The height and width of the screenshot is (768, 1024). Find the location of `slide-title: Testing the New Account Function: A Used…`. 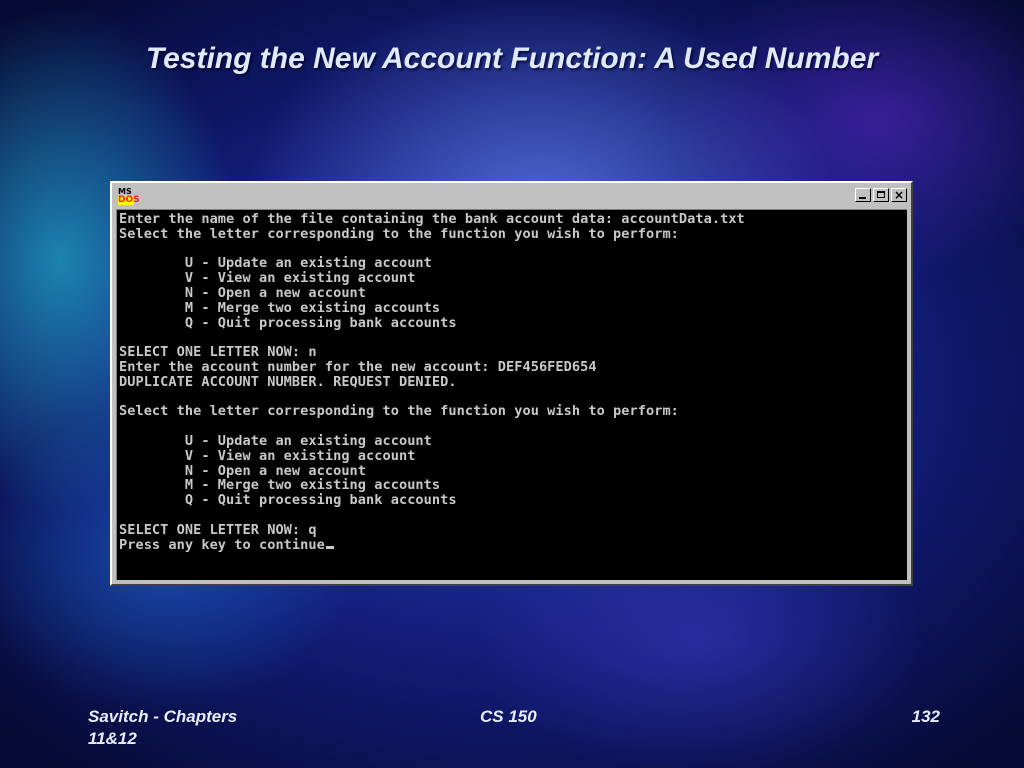

slide-title: Testing the New Account Function: A Used… is located at coordinates (512, 58).